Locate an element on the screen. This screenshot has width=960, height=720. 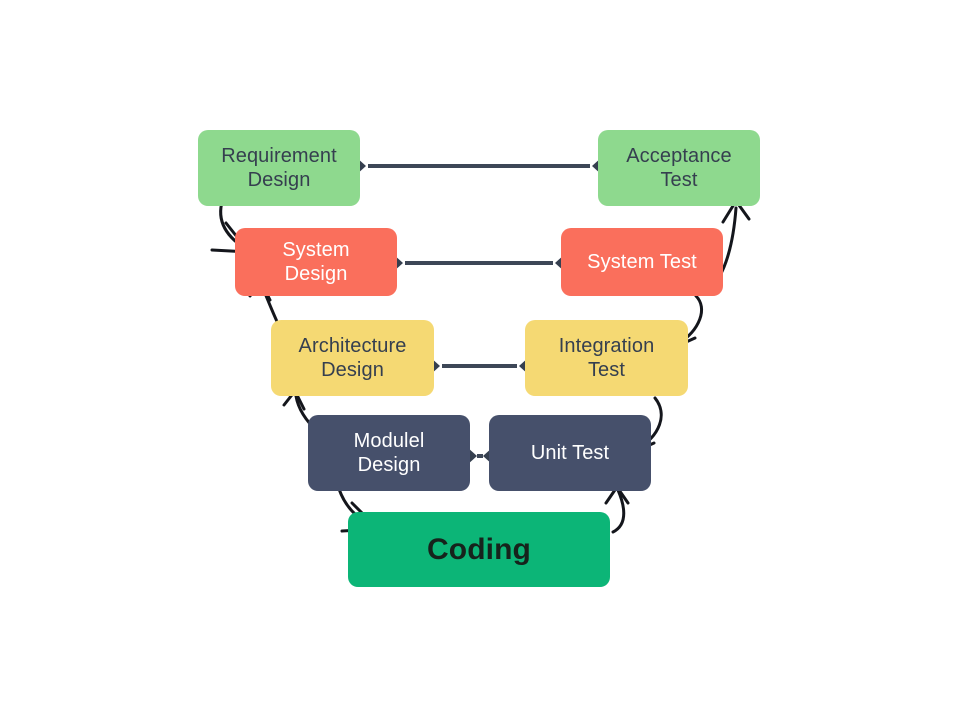
node-label: Modulel Design is located at coordinates (389, 453).